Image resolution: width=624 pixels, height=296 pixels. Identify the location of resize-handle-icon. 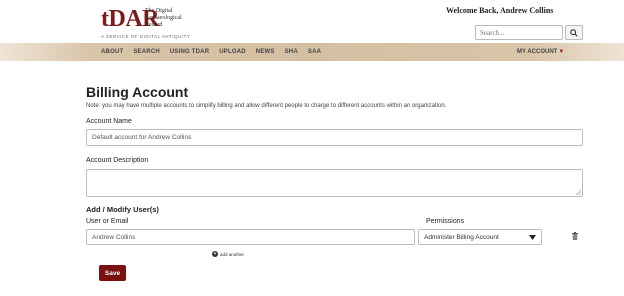
(578, 192).